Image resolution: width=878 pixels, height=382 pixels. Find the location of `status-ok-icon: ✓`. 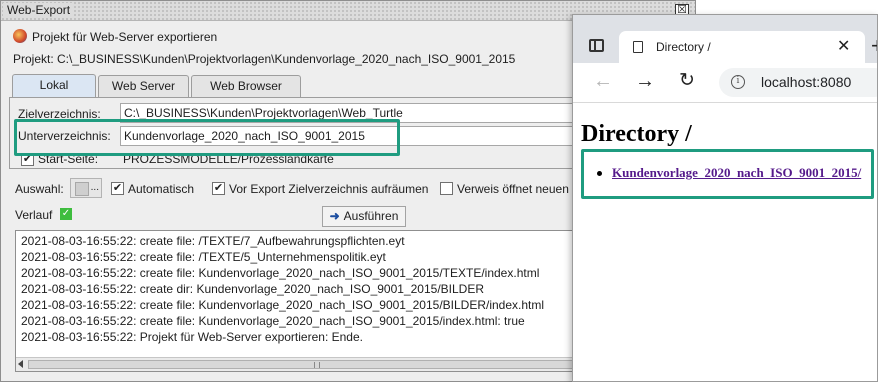

status-ok-icon: ✓ is located at coordinates (66, 214).